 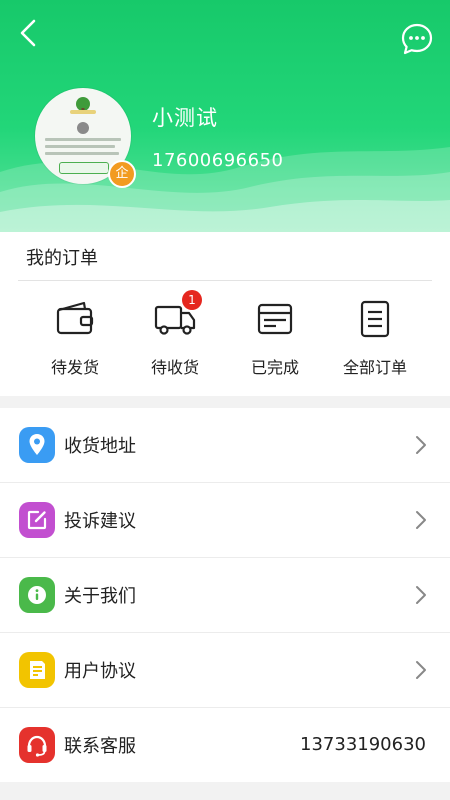 What do you see at coordinates (84, 168) in the screenshot?
I see `avatar-stamp` at bounding box center [84, 168].